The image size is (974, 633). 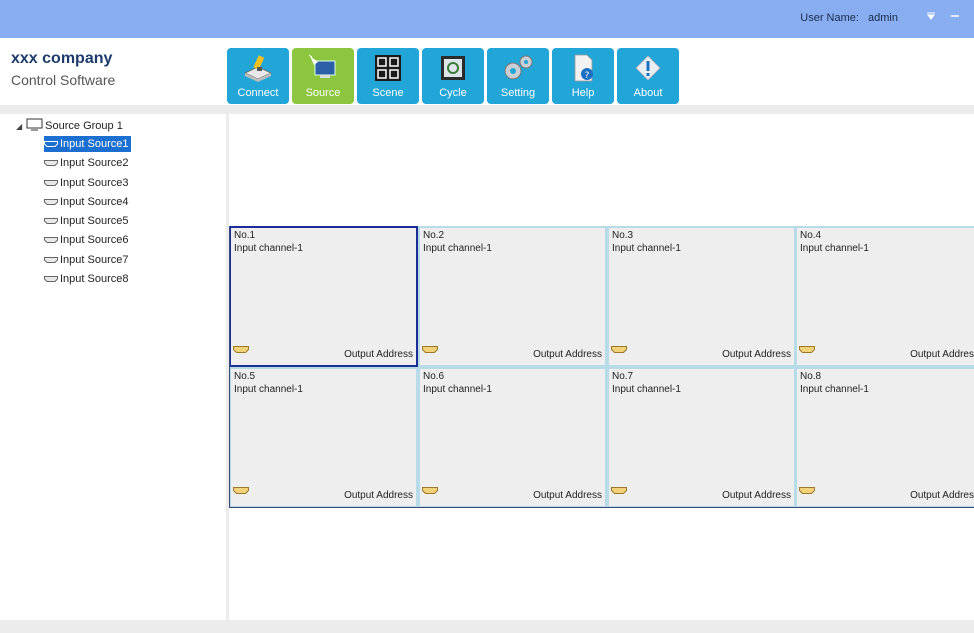 I want to click on about-button: About, so click(x=648, y=76).